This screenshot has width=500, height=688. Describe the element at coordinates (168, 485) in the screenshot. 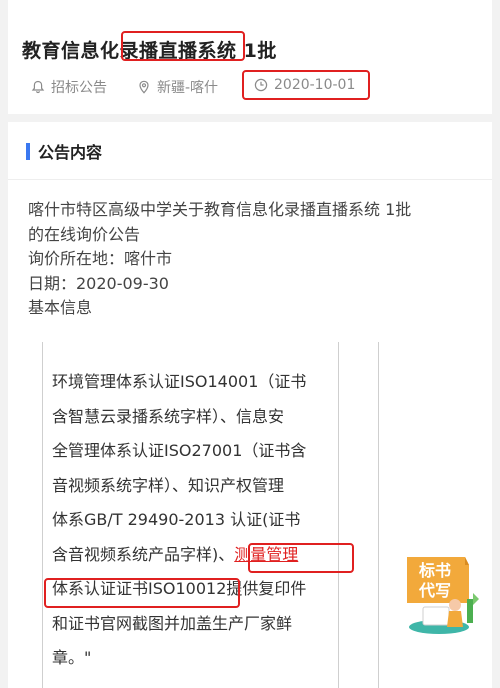

I see `cell-line: 音视频系统字样）、知识产权管理` at that location.